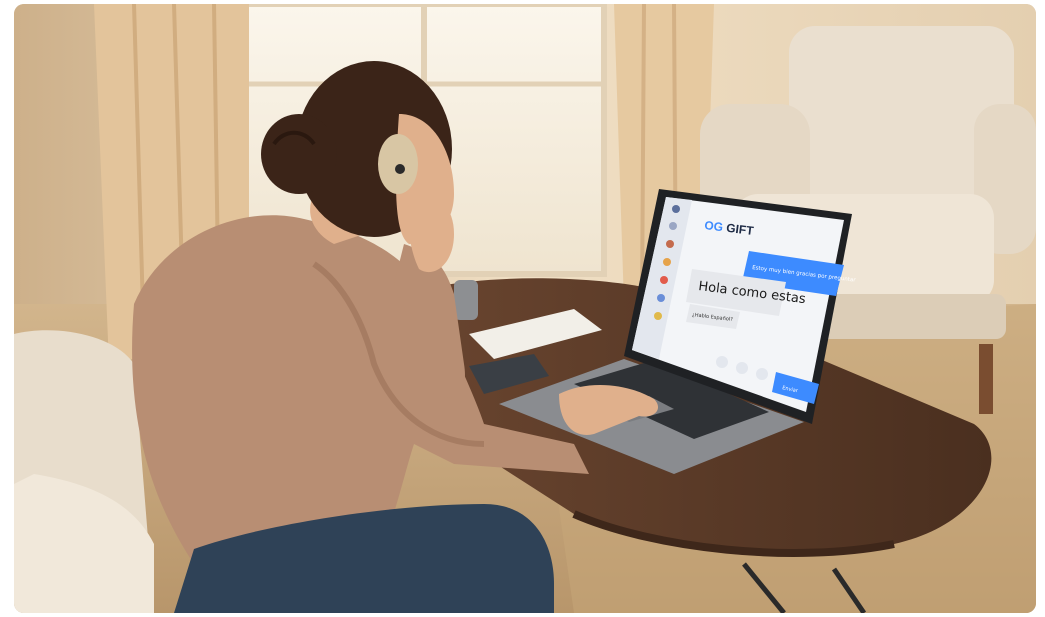 The image size is (1045, 617). I want to click on user-icon, so click(742, 368).